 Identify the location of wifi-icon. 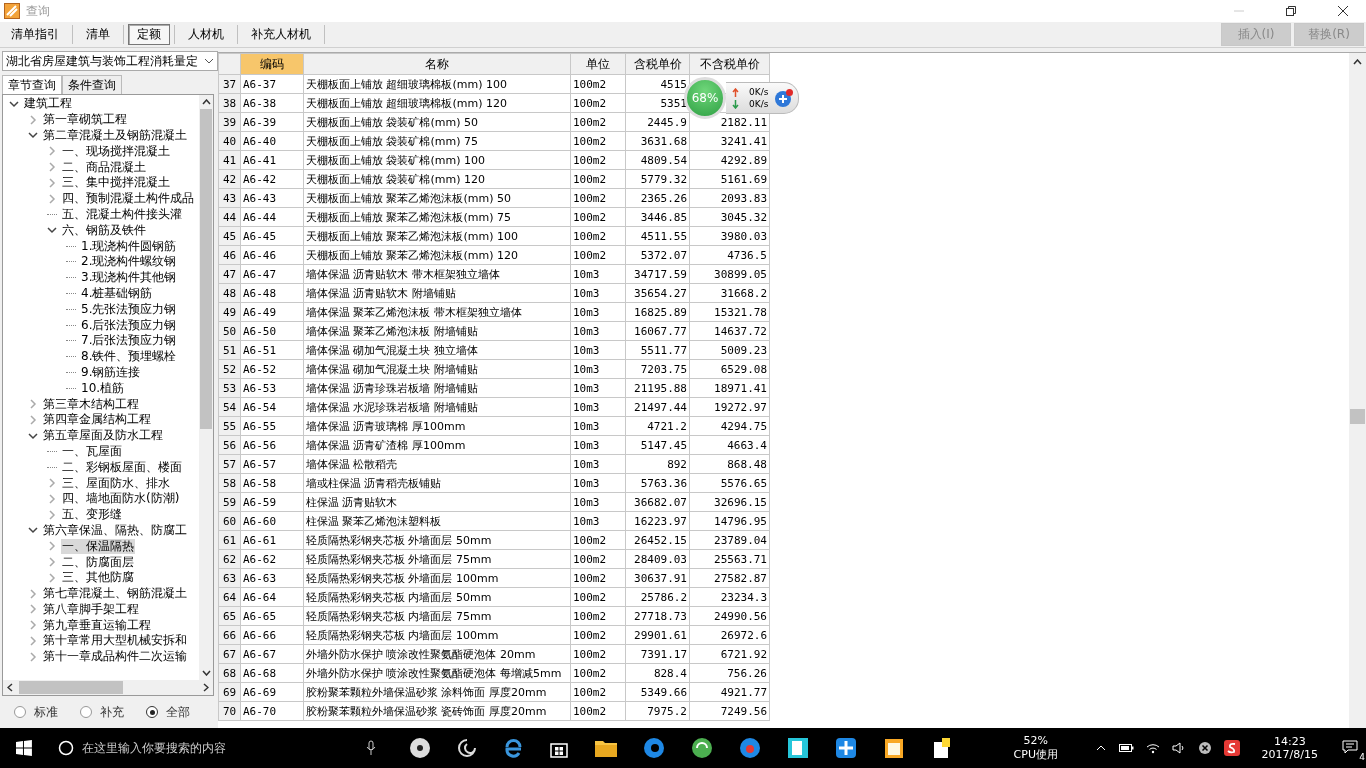
(1152, 748).